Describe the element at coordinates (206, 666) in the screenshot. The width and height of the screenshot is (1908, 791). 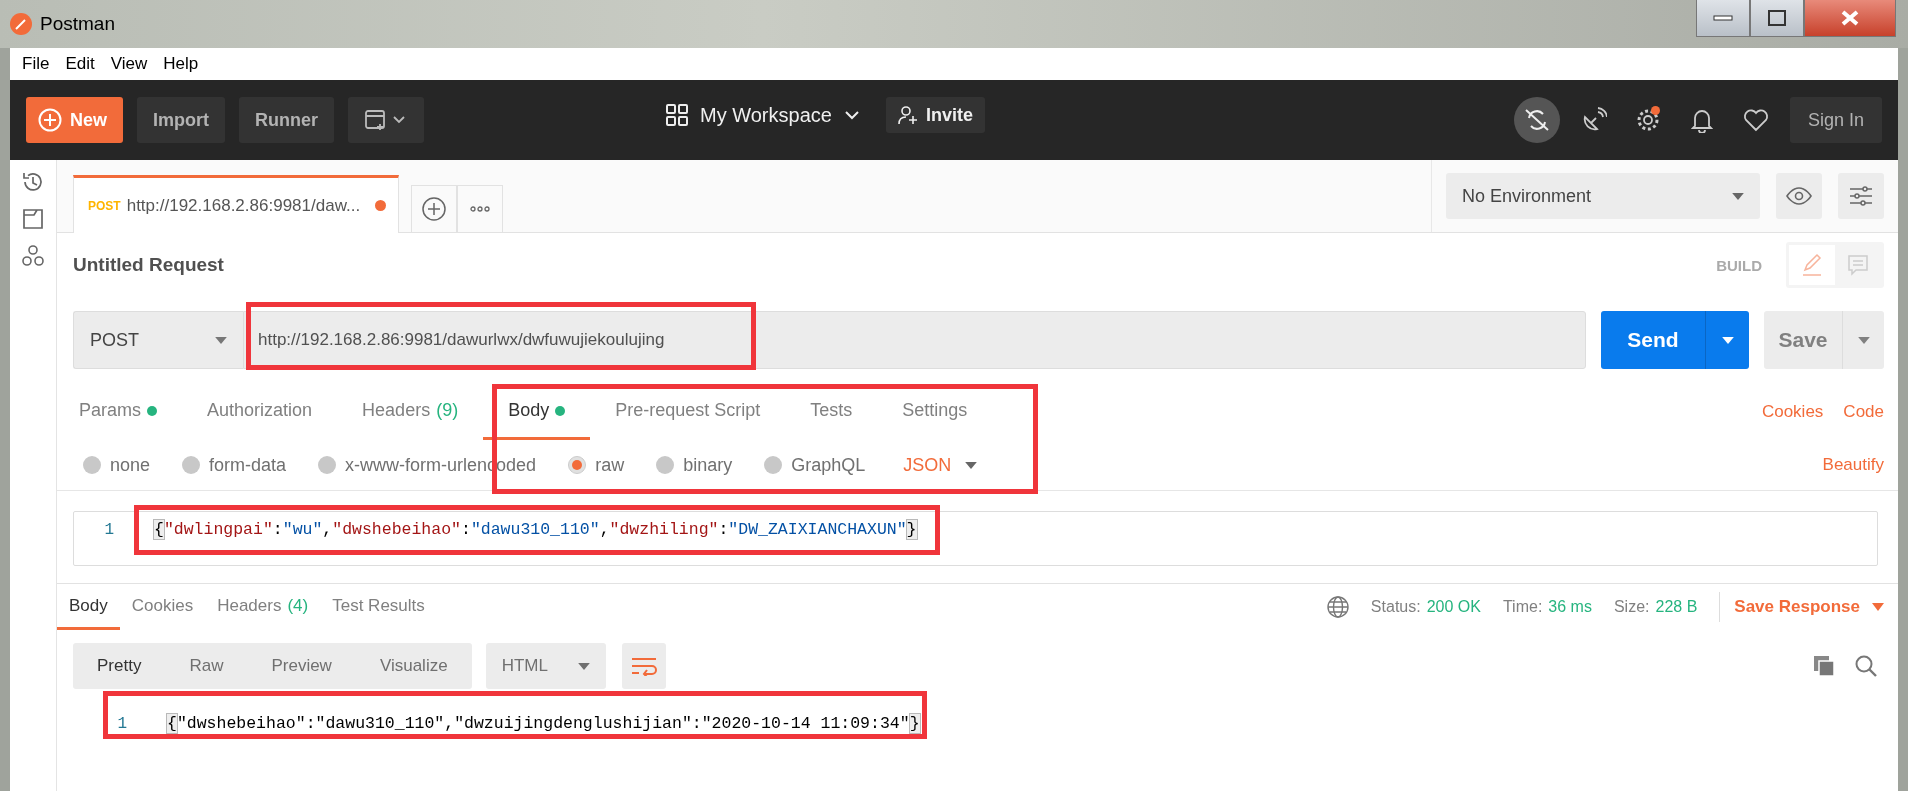
I see `view-mode-tab: Raw` at that location.